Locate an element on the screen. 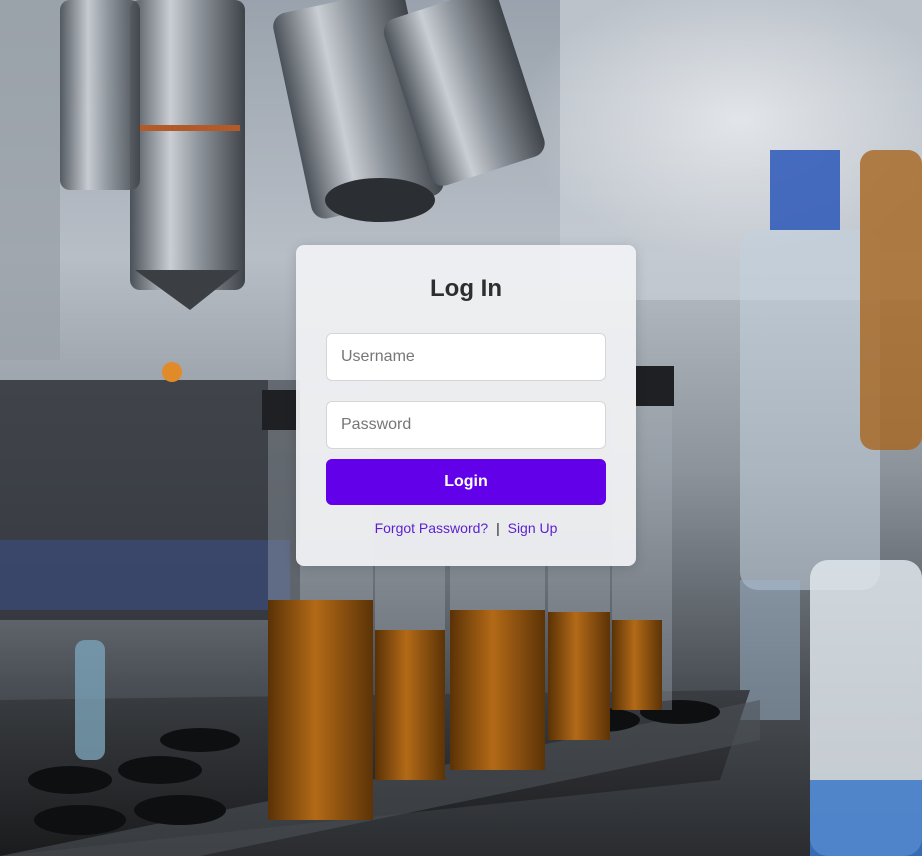 This screenshot has width=922, height=856. login-card: Log In Login Forgot Password? | Sign Up is located at coordinates (466, 405).